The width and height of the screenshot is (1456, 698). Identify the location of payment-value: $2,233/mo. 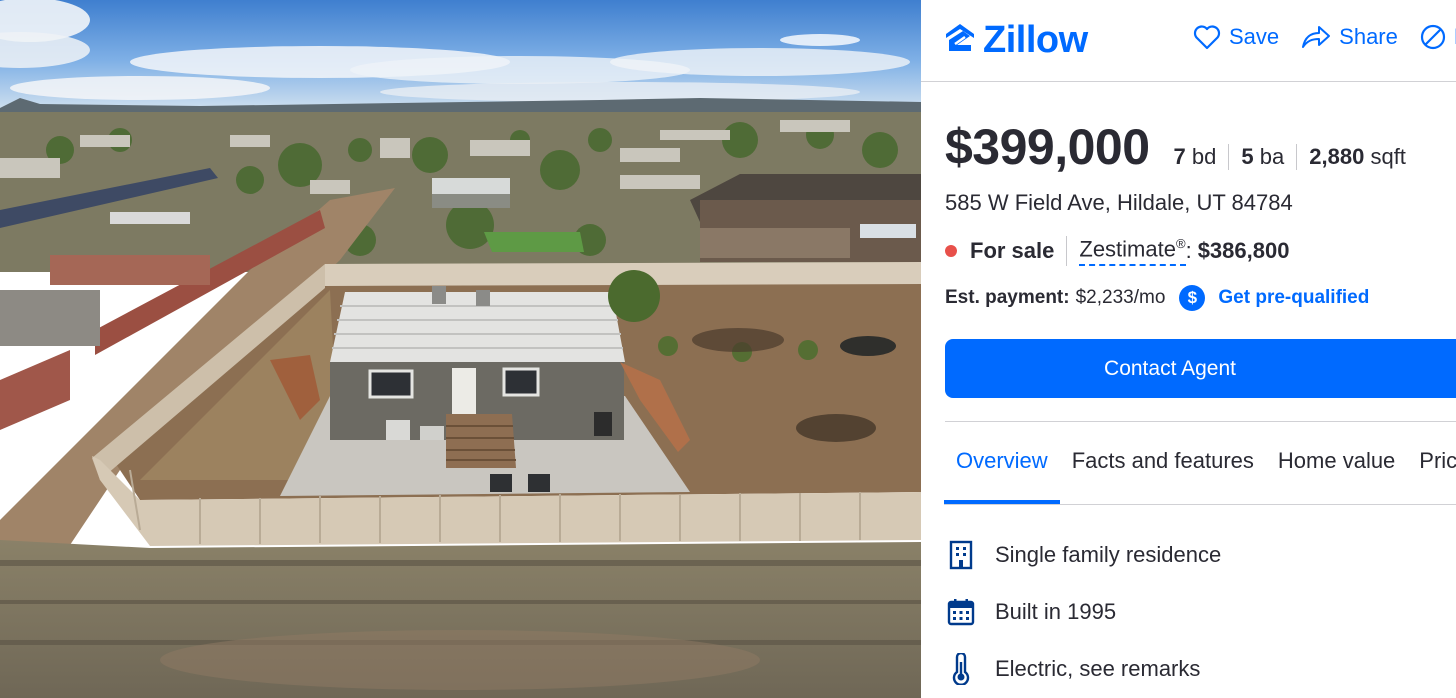
(1120, 297).